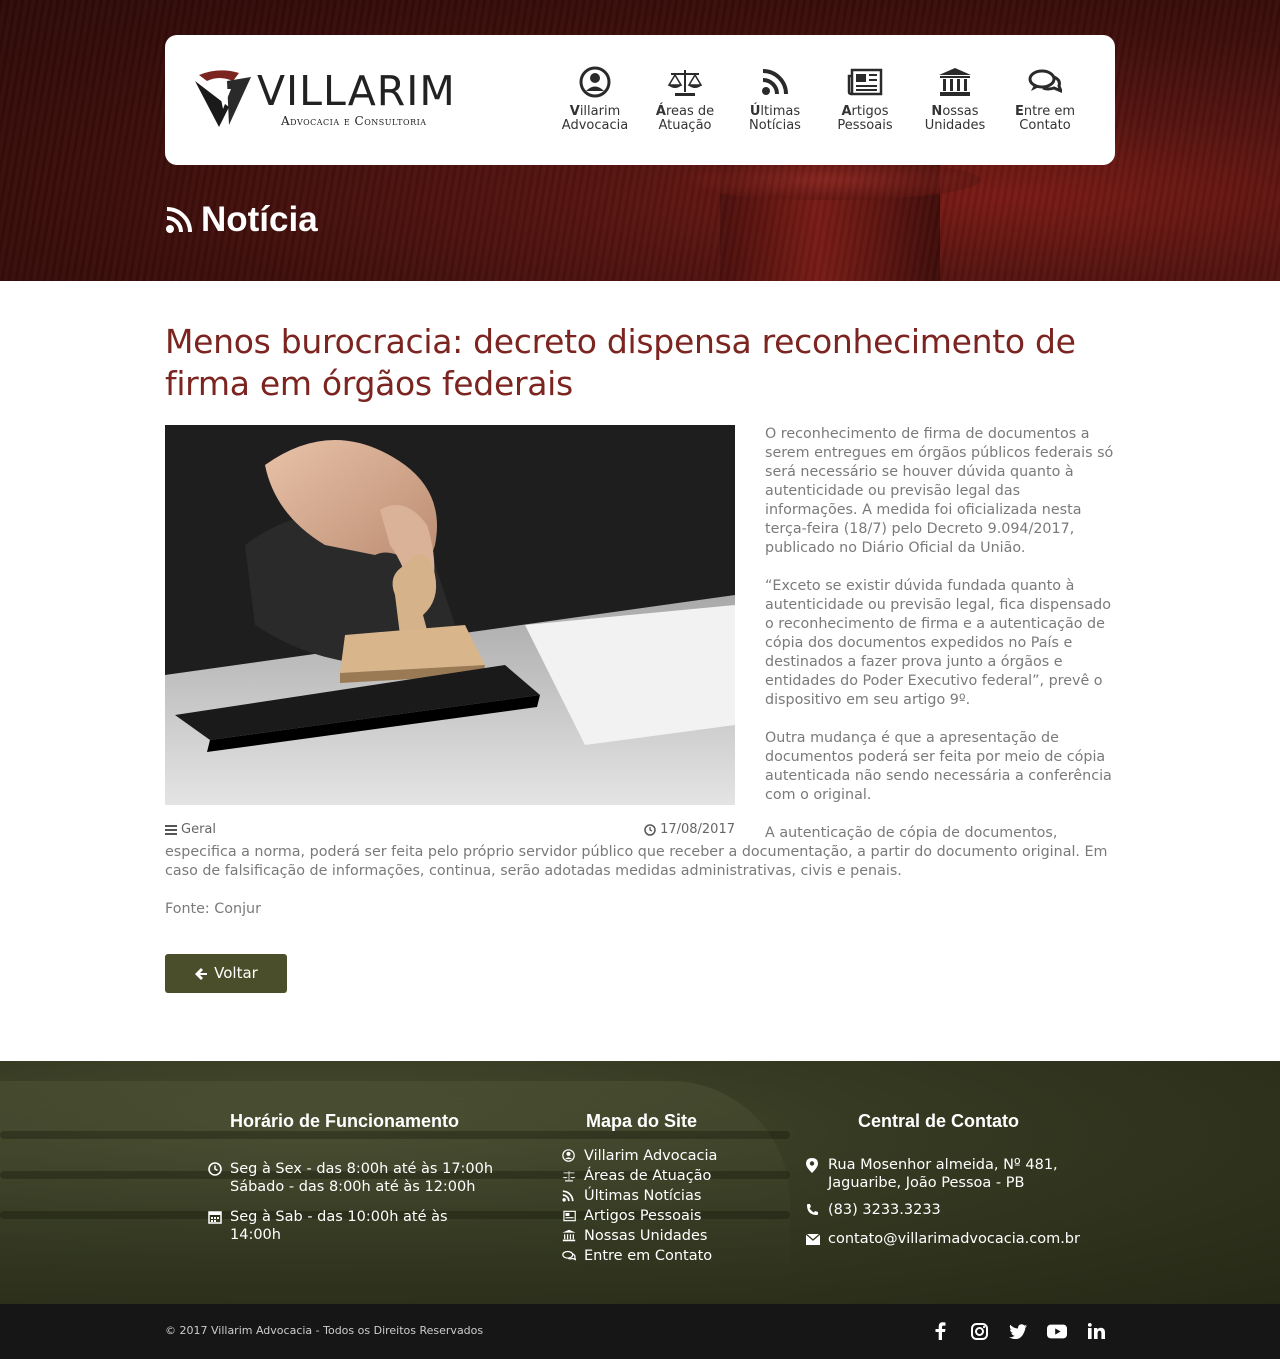  I want to click on sitemap-link: Entre em Contato, so click(639, 1257).